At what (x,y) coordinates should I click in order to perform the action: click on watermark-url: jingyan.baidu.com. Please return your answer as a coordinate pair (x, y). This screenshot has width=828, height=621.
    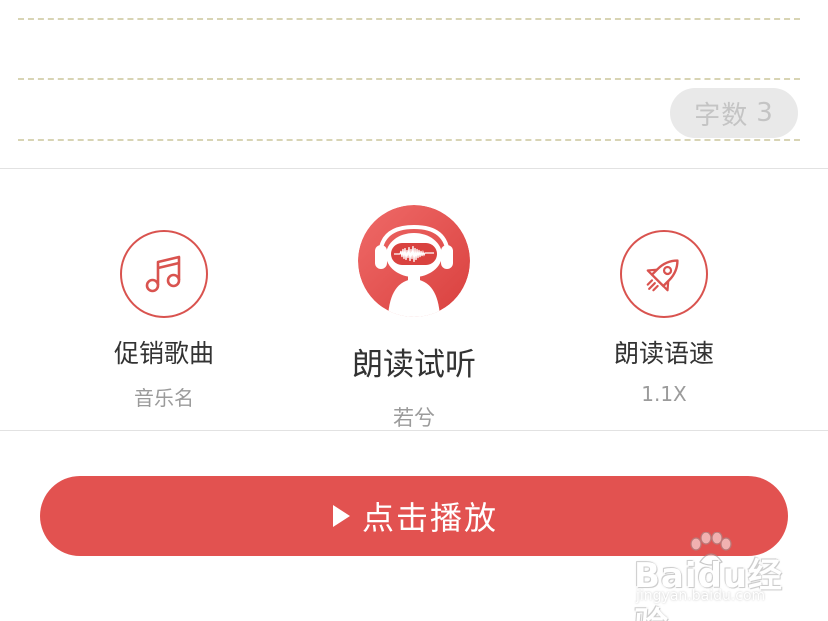
    Looking at the image, I should click on (701, 596).